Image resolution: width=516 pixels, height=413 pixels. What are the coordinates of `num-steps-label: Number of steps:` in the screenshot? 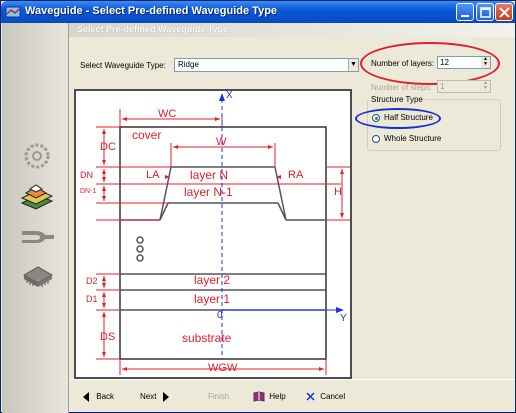 It's located at (401, 87).